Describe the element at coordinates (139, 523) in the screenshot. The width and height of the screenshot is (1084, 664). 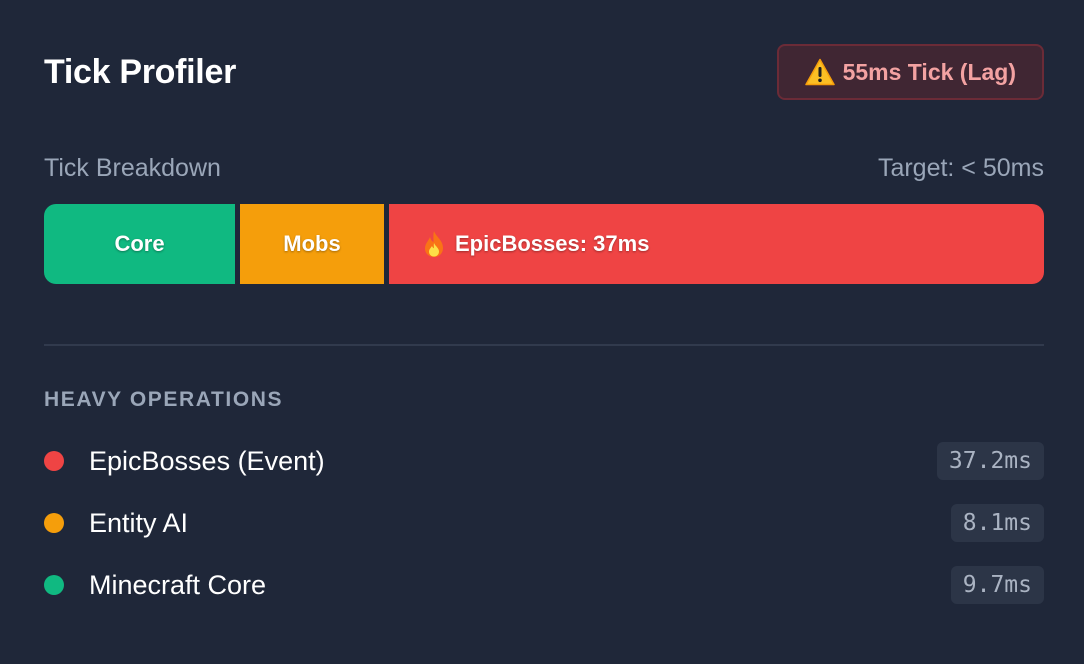
I see `operation-name: Entity AI` at that location.